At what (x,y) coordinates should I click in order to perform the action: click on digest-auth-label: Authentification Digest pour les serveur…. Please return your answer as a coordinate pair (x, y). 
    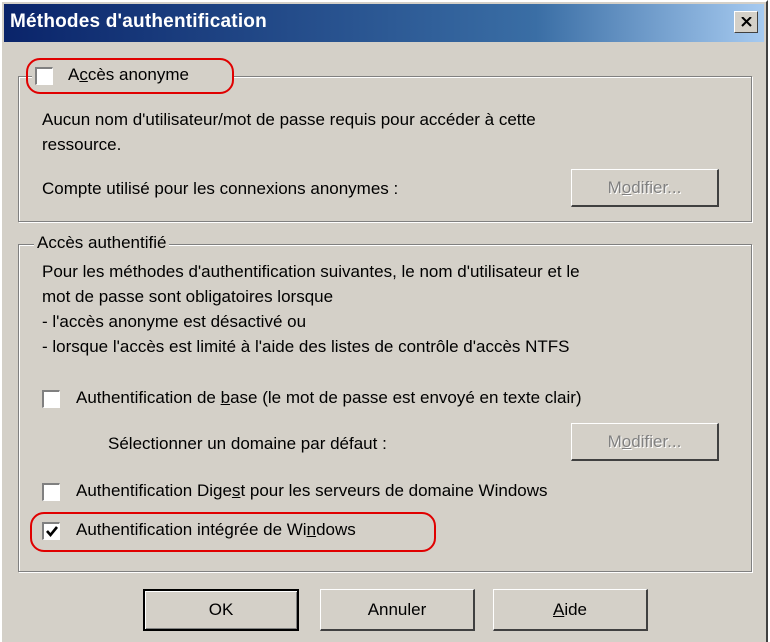
    Looking at the image, I should click on (312, 491).